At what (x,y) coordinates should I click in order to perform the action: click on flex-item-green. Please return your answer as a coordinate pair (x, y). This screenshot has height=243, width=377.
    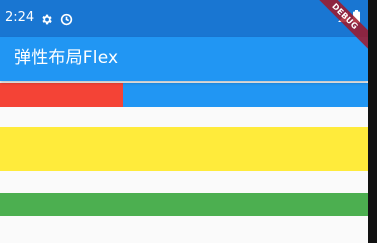
    Looking at the image, I should click on (184, 204).